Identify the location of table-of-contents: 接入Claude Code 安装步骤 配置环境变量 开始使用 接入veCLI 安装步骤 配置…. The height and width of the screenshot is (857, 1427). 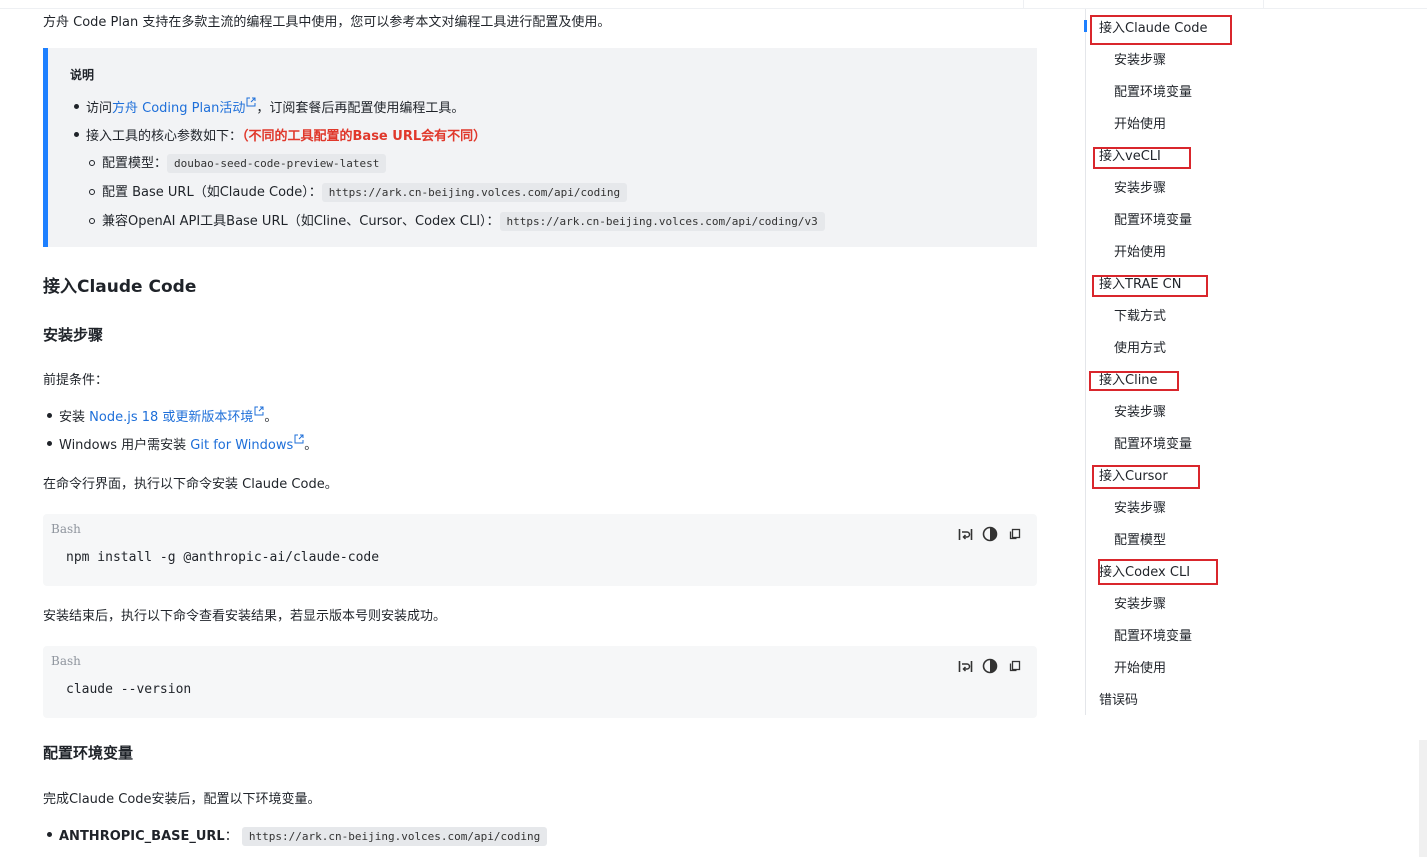
(1185, 362).